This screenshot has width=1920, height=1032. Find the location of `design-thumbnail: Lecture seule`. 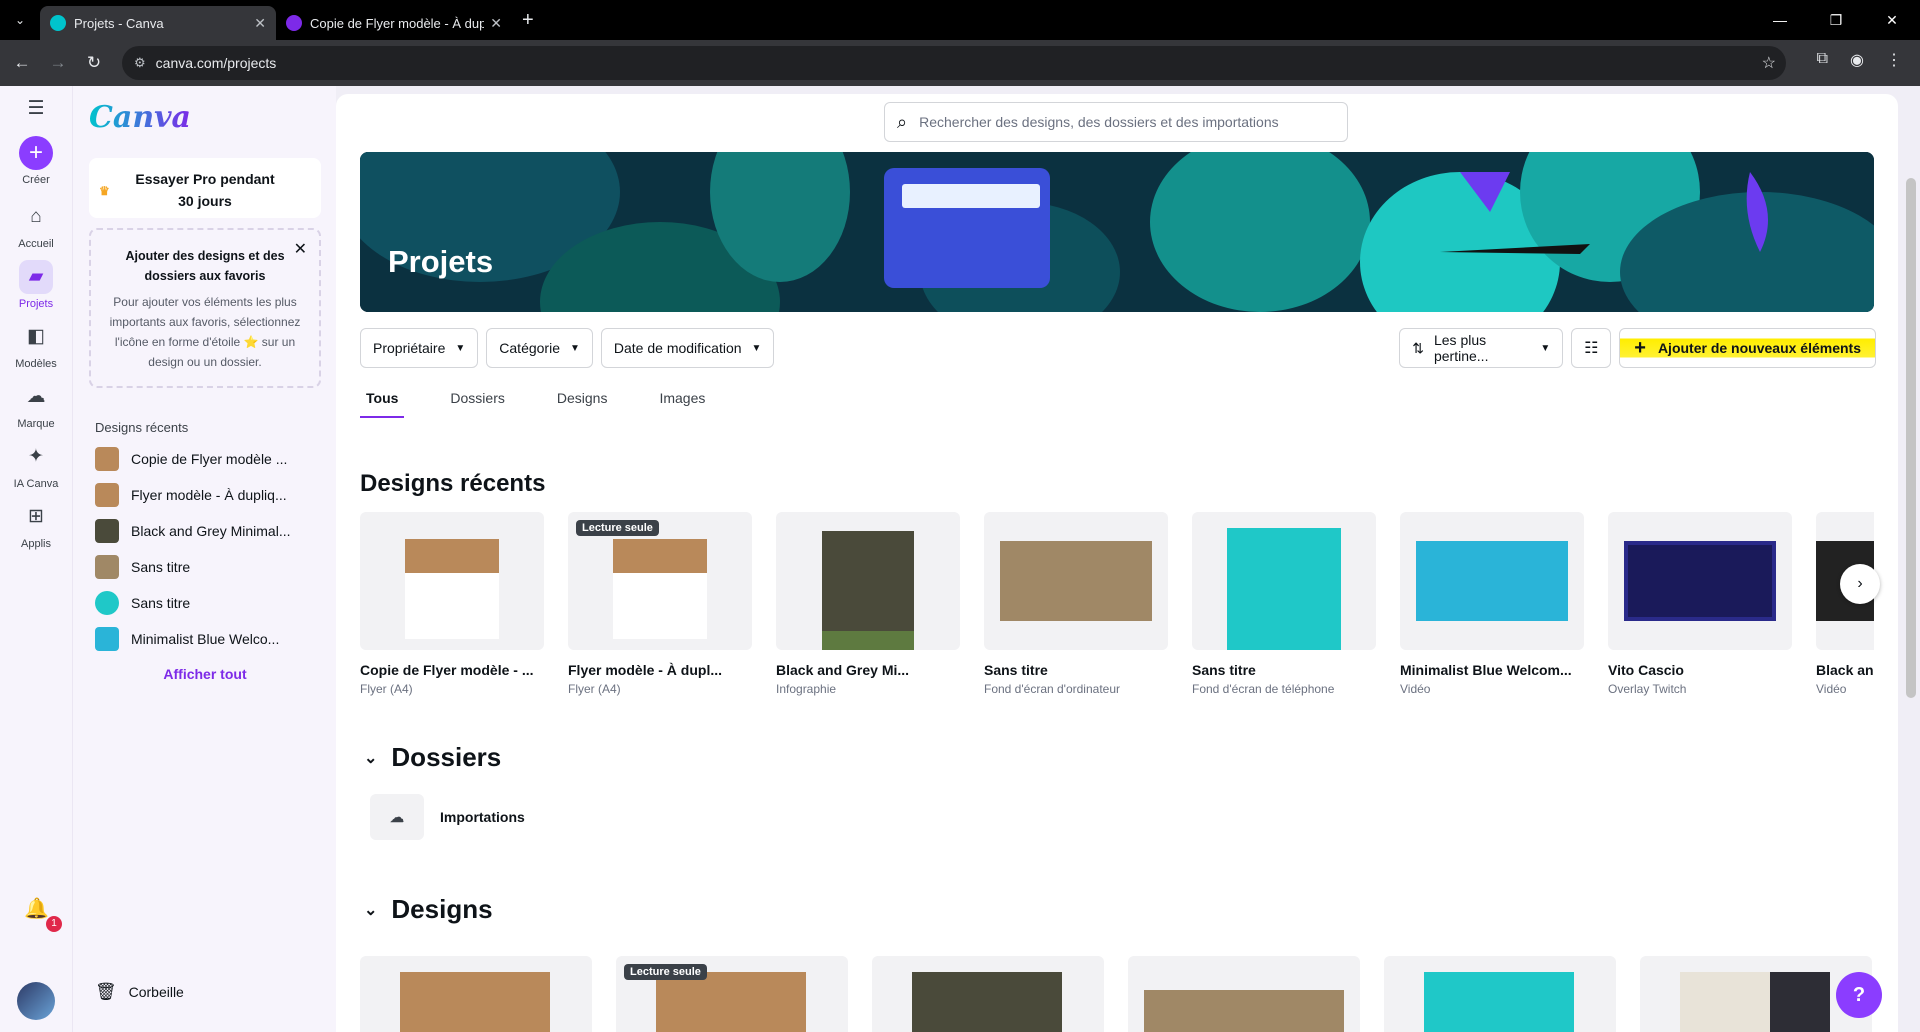

design-thumbnail: Lecture seule is located at coordinates (660, 581).